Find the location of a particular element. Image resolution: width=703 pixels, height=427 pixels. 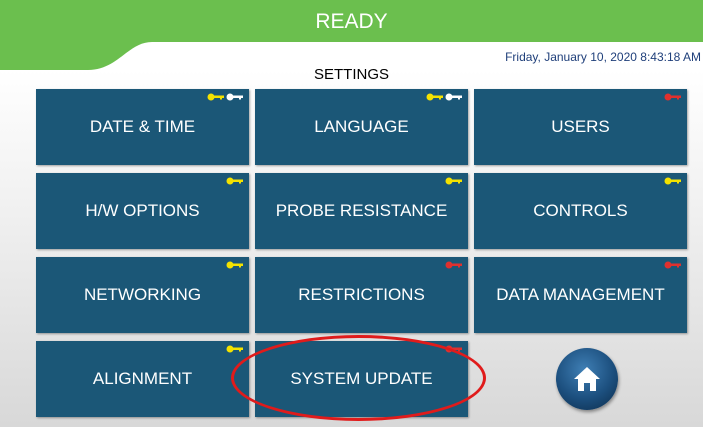

settings-tile-h-w-options: H/W OPTIONS is located at coordinates (142, 211).